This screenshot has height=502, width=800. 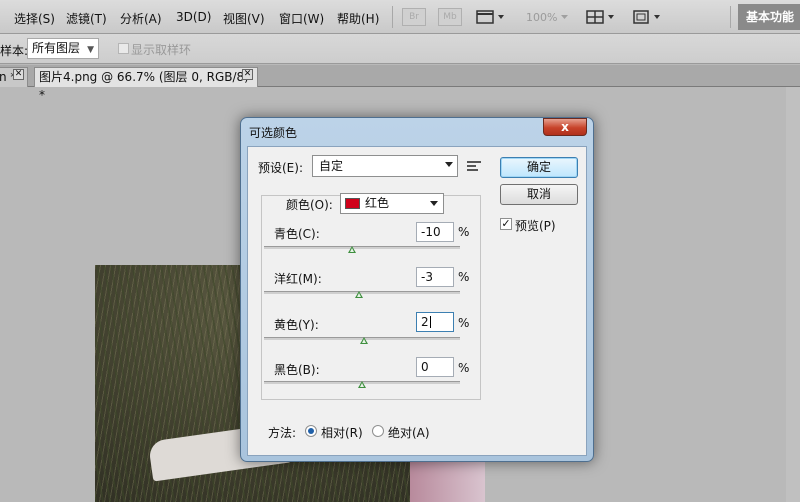 What do you see at coordinates (392, 203) in the screenshot?
I see `colors-select: 红色` at bounding box center [392, 203].